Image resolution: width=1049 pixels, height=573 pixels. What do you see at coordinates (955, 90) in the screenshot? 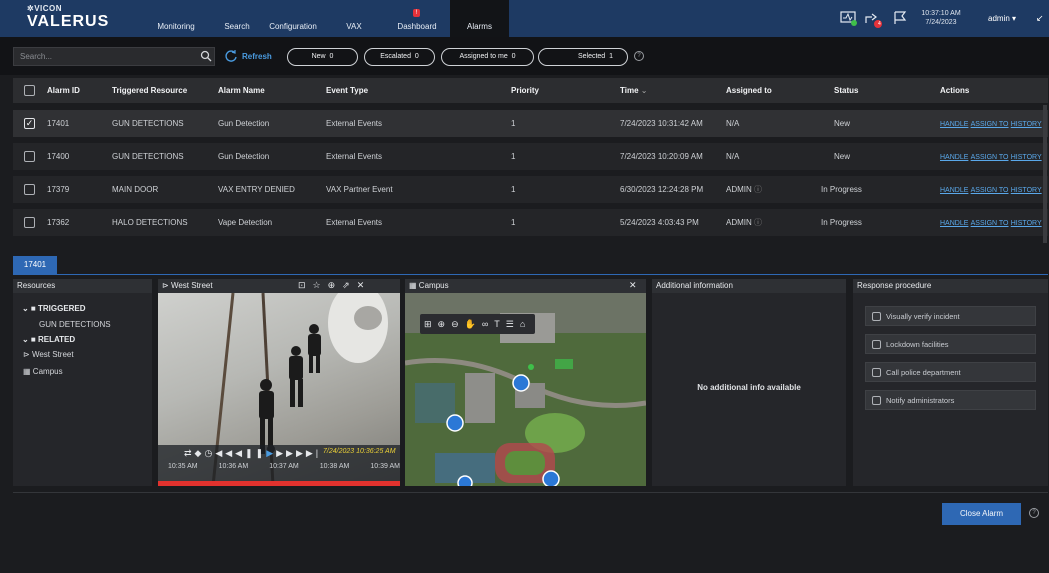
I see `col-actions: Actions` at bounding box center [955, 90].